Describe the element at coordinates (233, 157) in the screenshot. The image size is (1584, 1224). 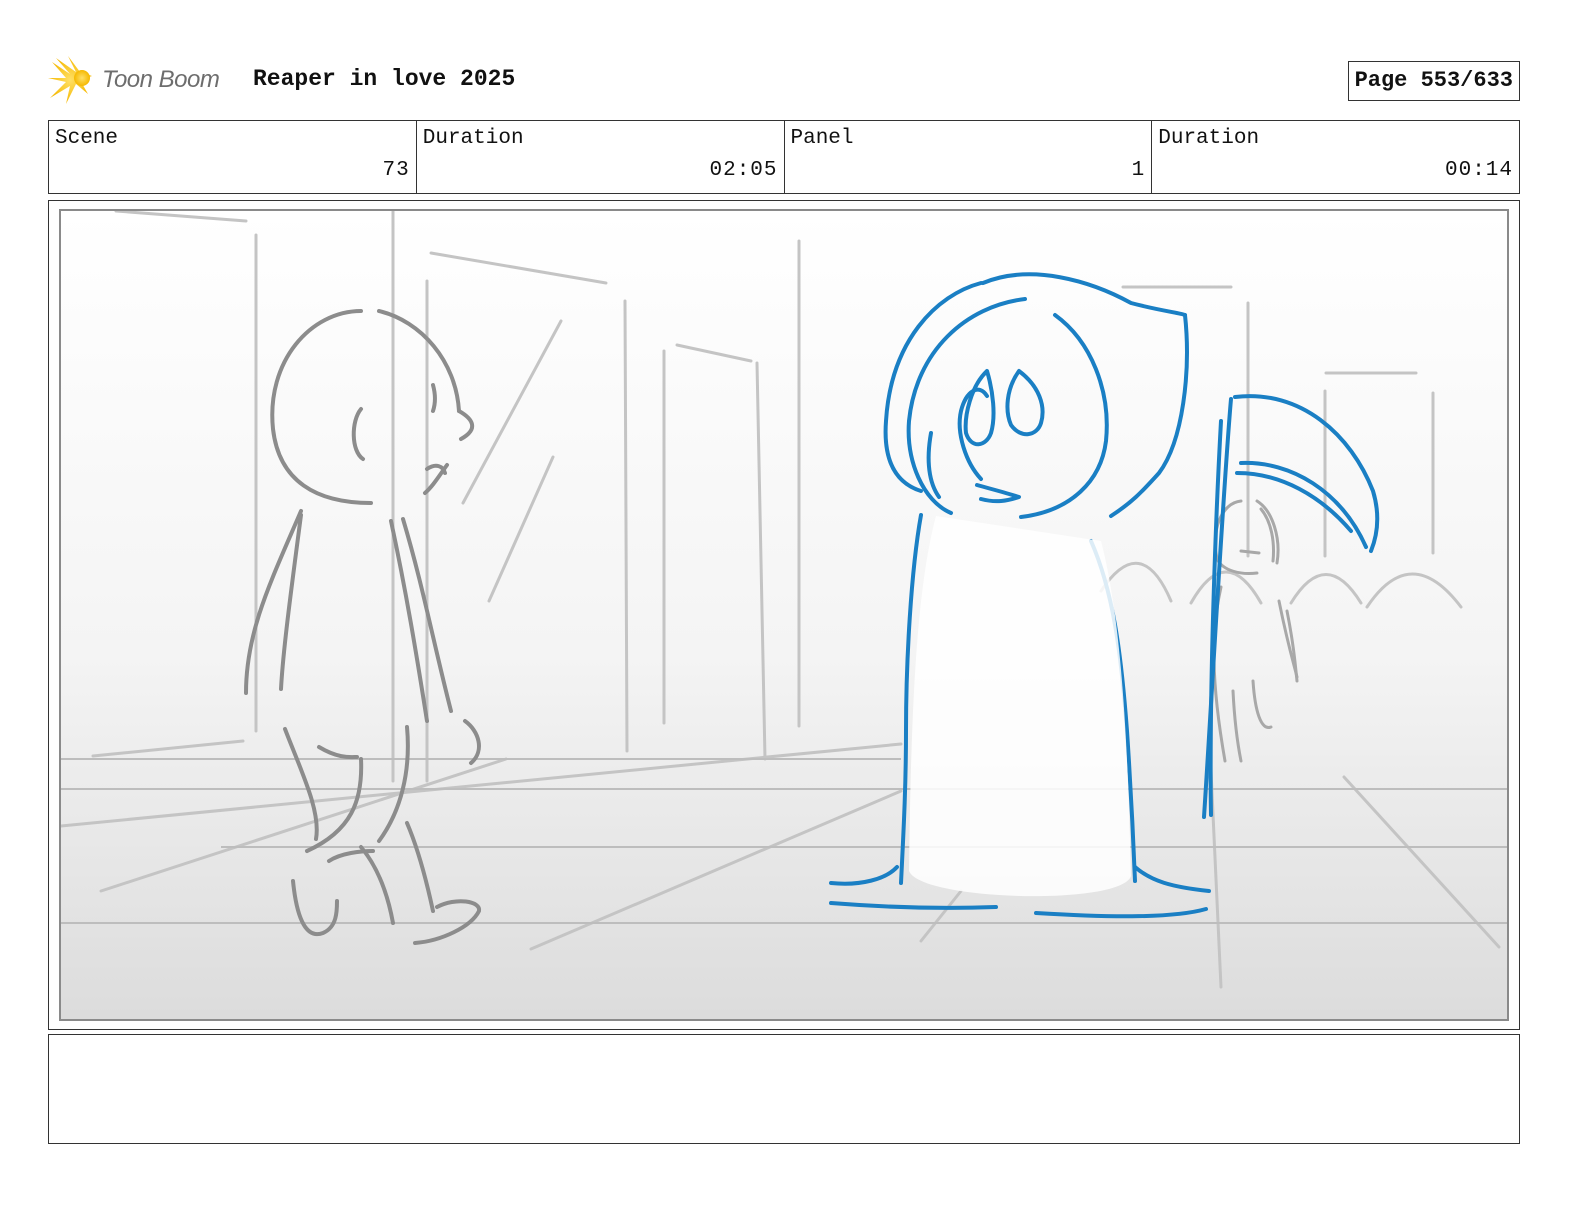
I see `scene-cell: Scene 73` at that location.